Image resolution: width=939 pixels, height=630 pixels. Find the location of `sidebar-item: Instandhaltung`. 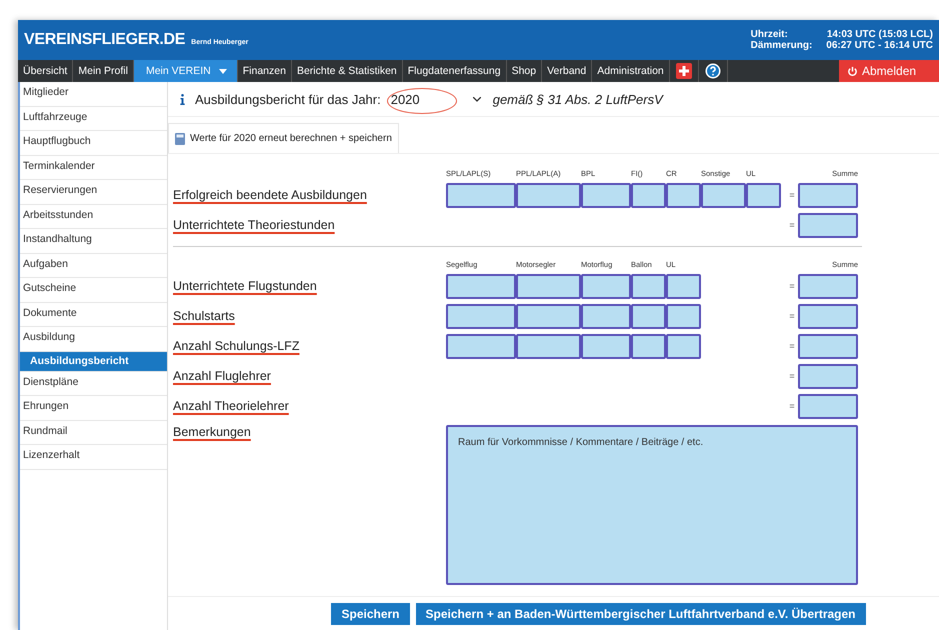

sidebar-item: Instandhaltung is located at coordinates (93, 241).